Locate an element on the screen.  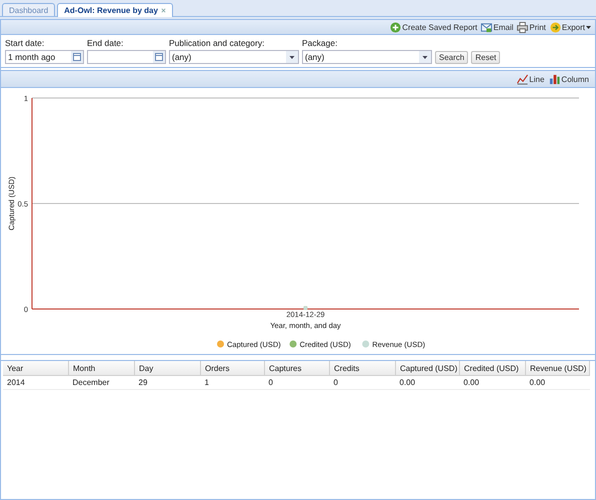
toolbar-button: Print is located at coordinates (531, 27).